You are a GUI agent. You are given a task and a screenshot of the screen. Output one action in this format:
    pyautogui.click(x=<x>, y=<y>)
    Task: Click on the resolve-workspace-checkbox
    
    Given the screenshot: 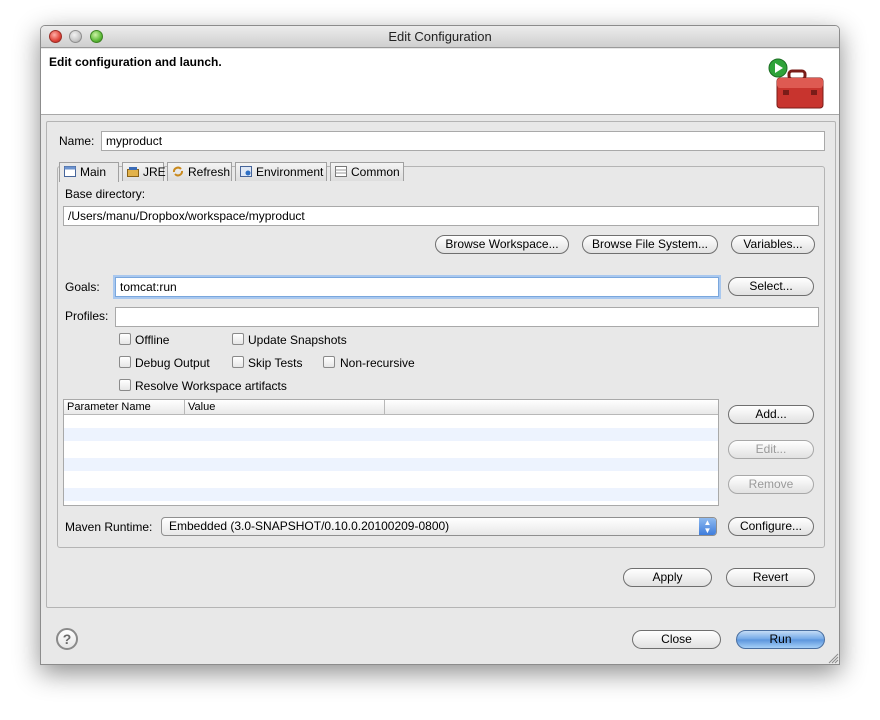 What is the action you would take?
    pyautogui.click(x=125, y=385)
    